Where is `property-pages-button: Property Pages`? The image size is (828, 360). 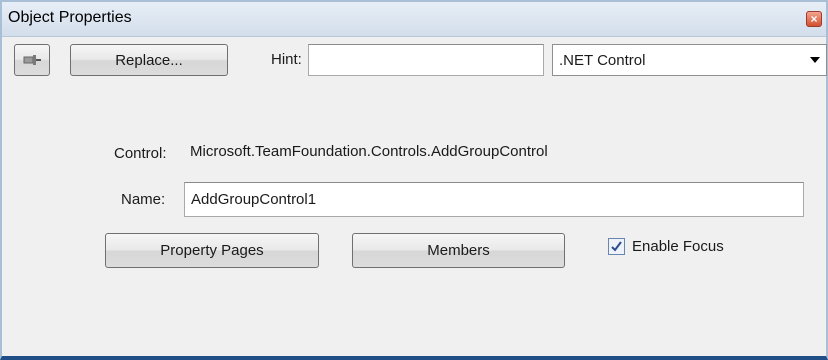
property-pages-button: Property Pages is located at coordinates (212, 250).